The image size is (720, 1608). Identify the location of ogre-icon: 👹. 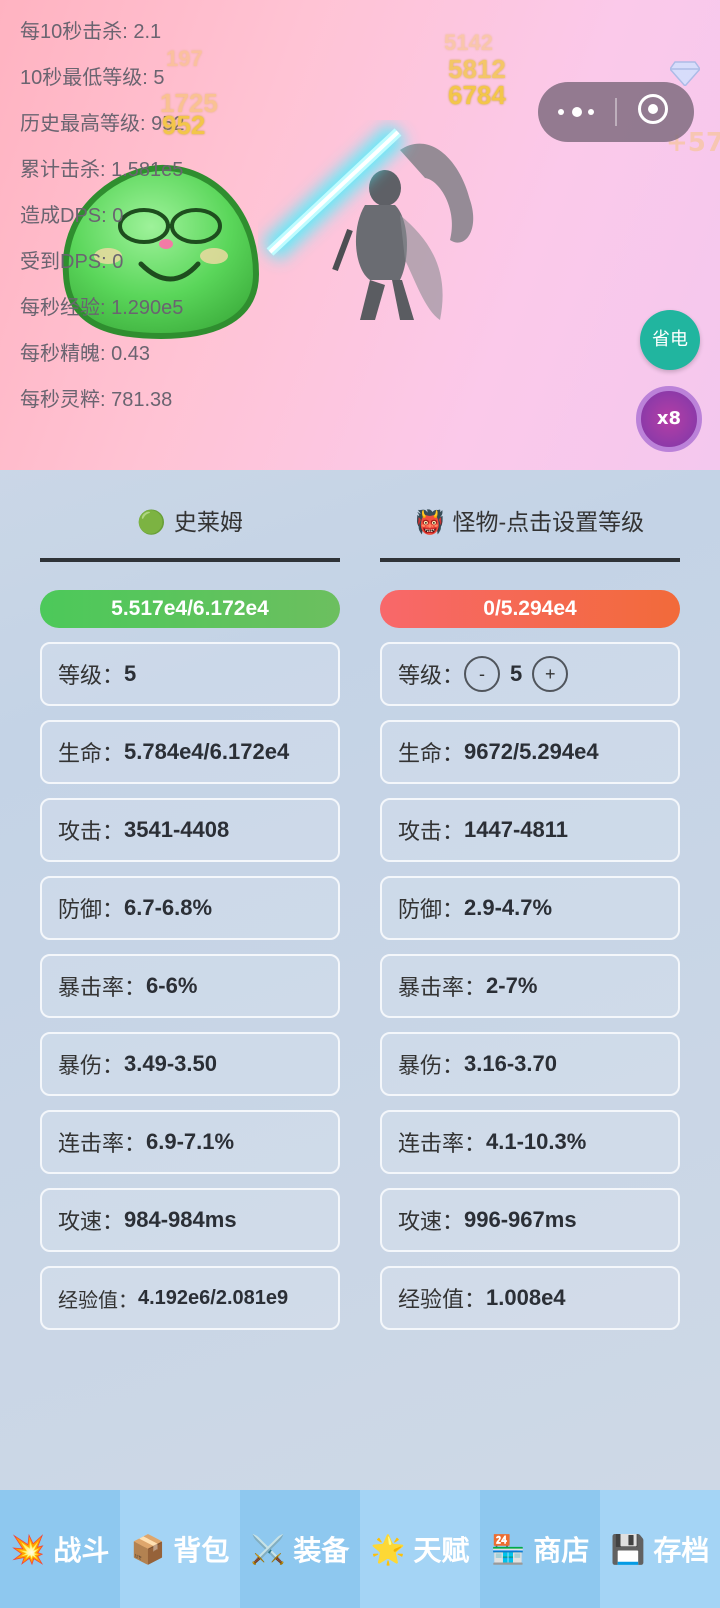
(430, 523).